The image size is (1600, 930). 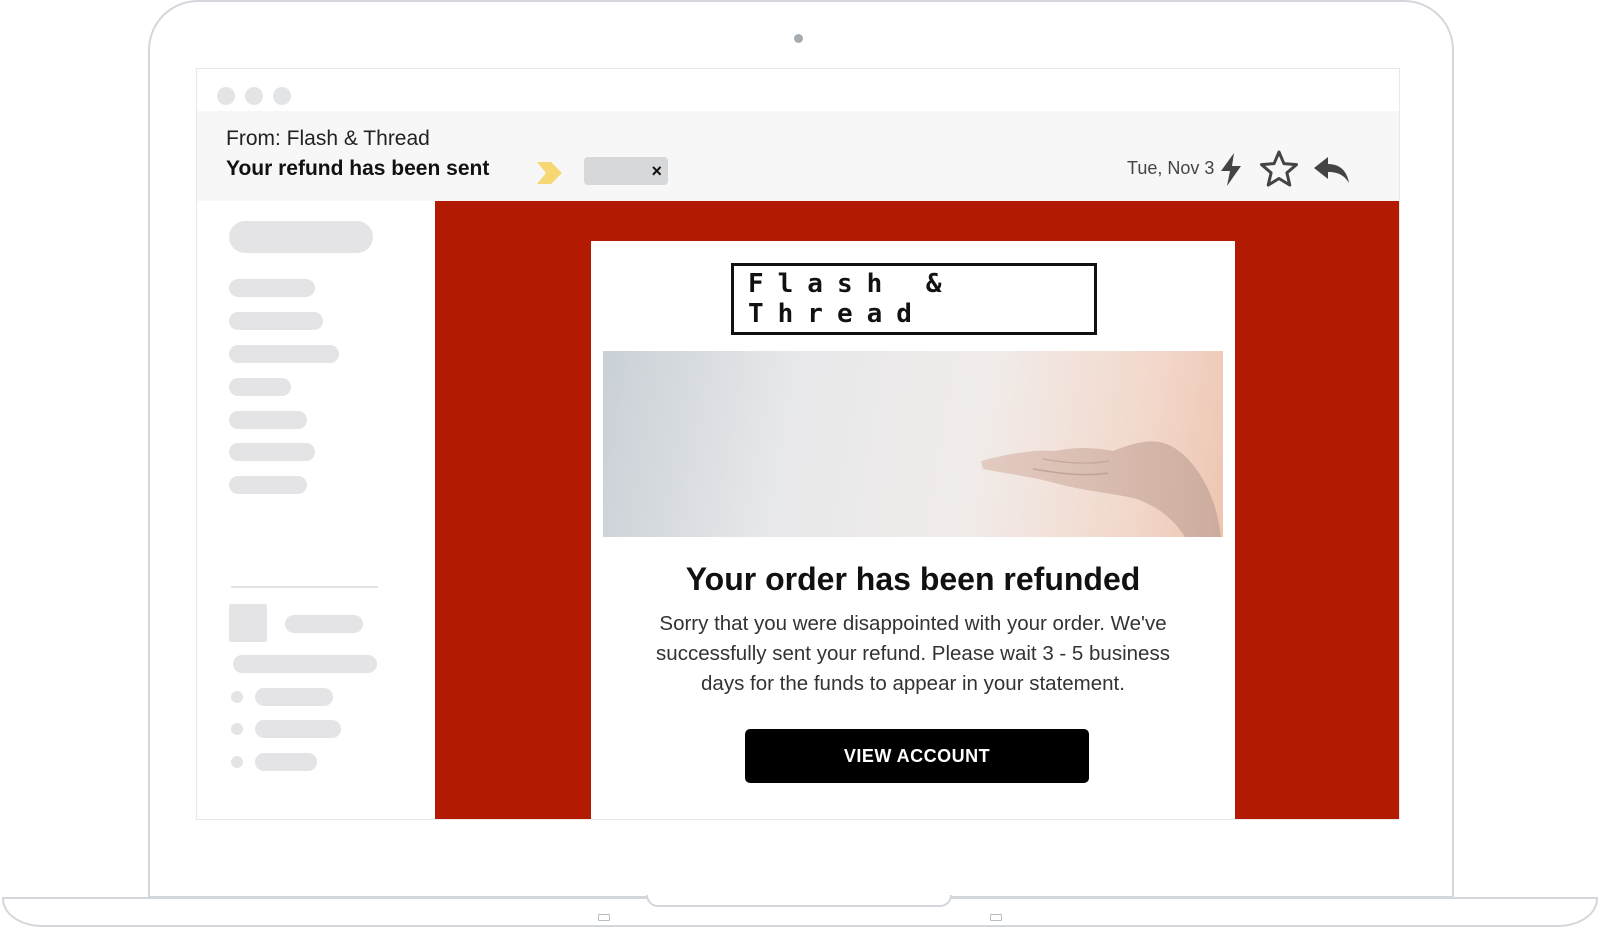 What do you see at coordinates (799, 901) in the screenshot?
I see `laptop-notch` at bounding box center [799, 901].